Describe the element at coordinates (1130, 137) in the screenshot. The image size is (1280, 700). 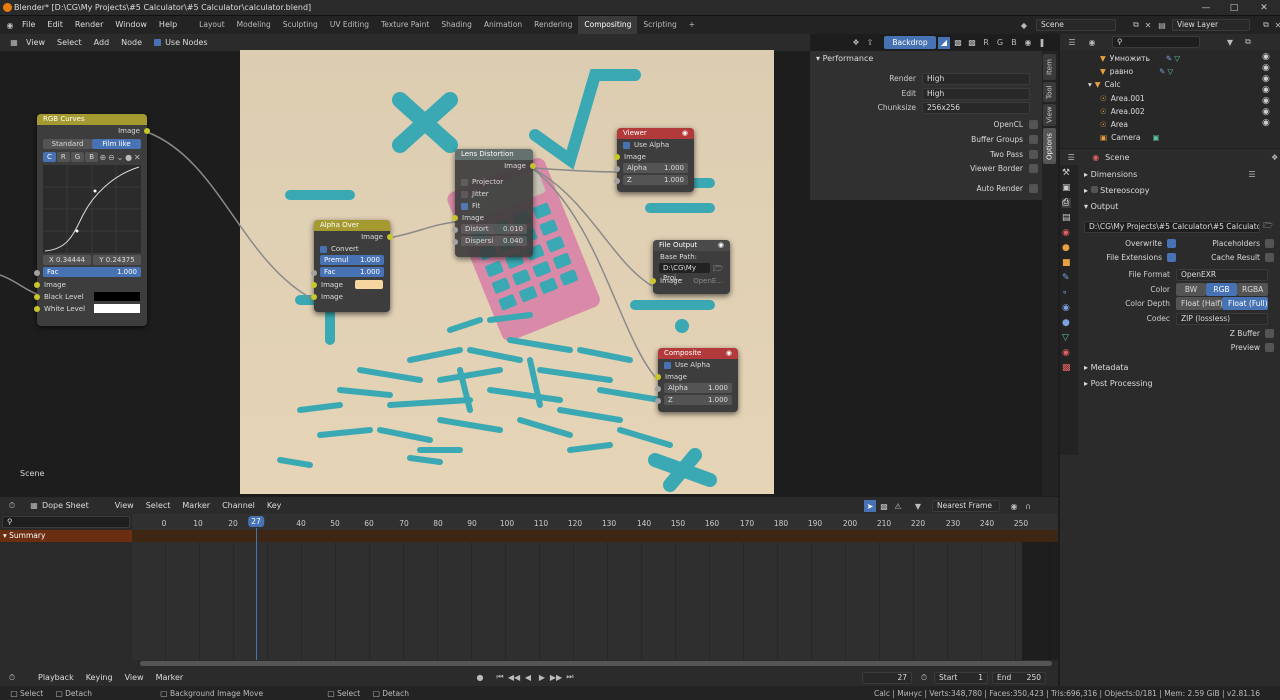
I see `outliner-item-camera: ▣ Camera ▣` at that location.